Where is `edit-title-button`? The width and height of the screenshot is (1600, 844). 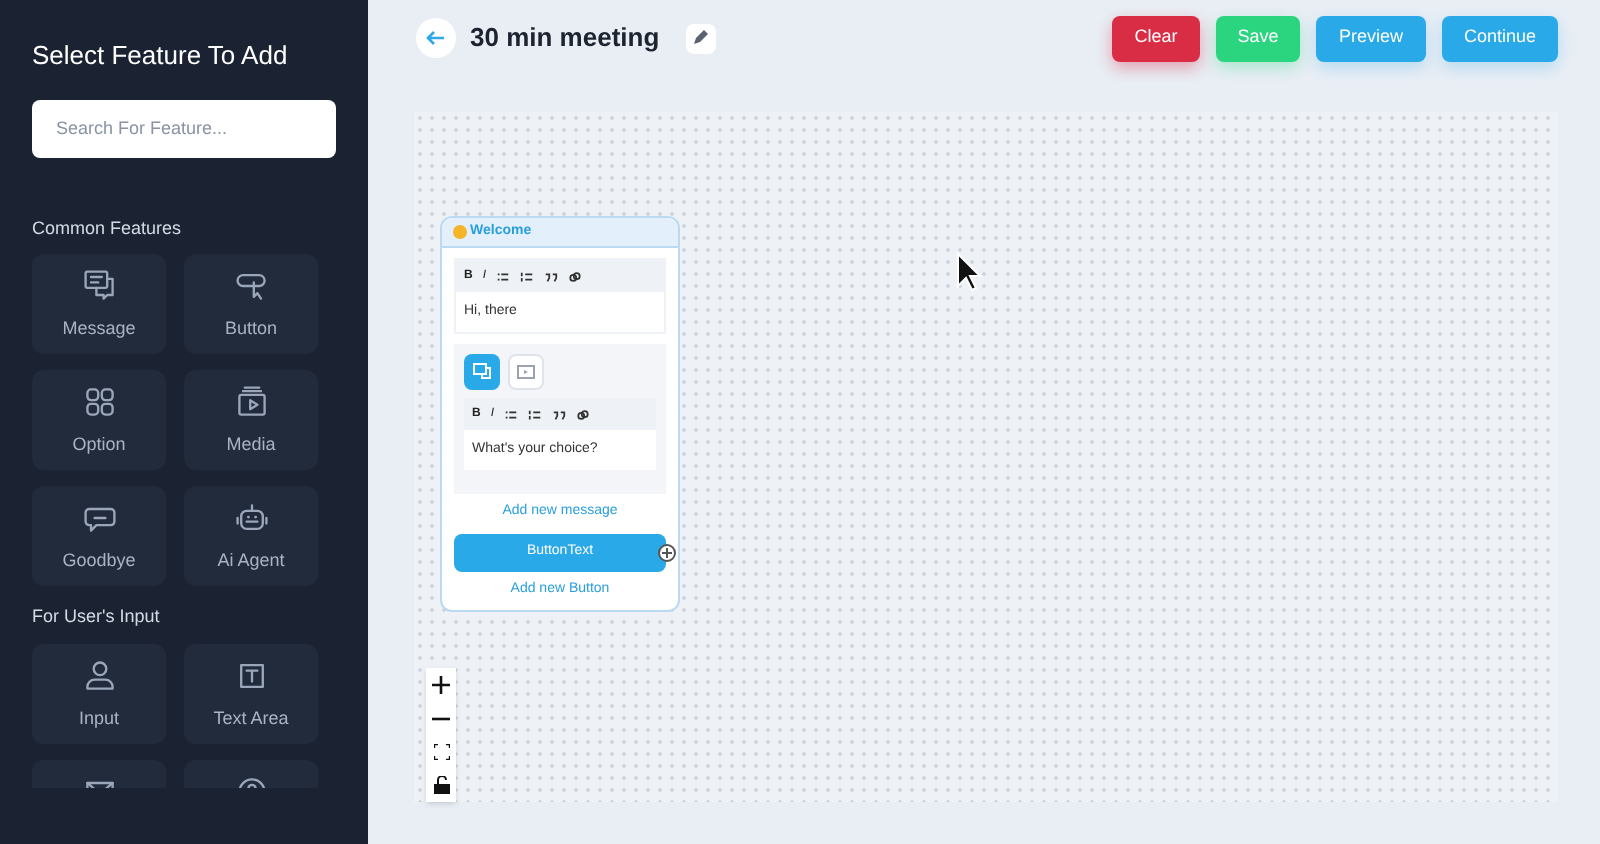 edit-title-button is located at coordinates (700, 38).